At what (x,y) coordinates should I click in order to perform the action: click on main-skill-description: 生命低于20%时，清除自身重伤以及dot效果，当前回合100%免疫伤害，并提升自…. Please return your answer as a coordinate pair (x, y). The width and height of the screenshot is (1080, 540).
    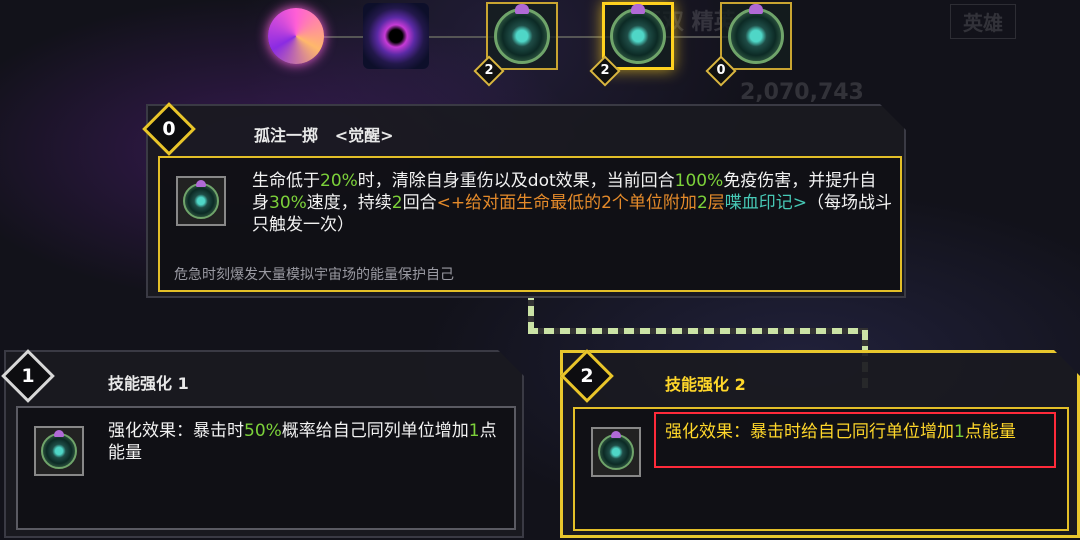
    Looking at the image, I should click on (572, 203).